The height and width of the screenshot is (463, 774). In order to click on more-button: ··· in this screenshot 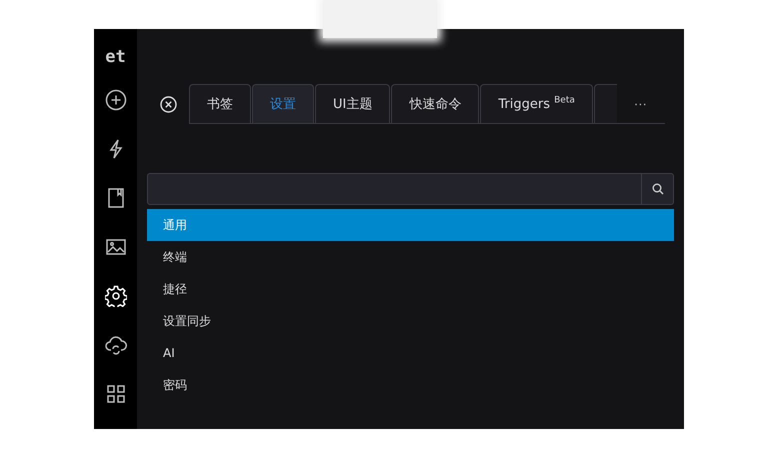, I will do `click(640, 103)`.